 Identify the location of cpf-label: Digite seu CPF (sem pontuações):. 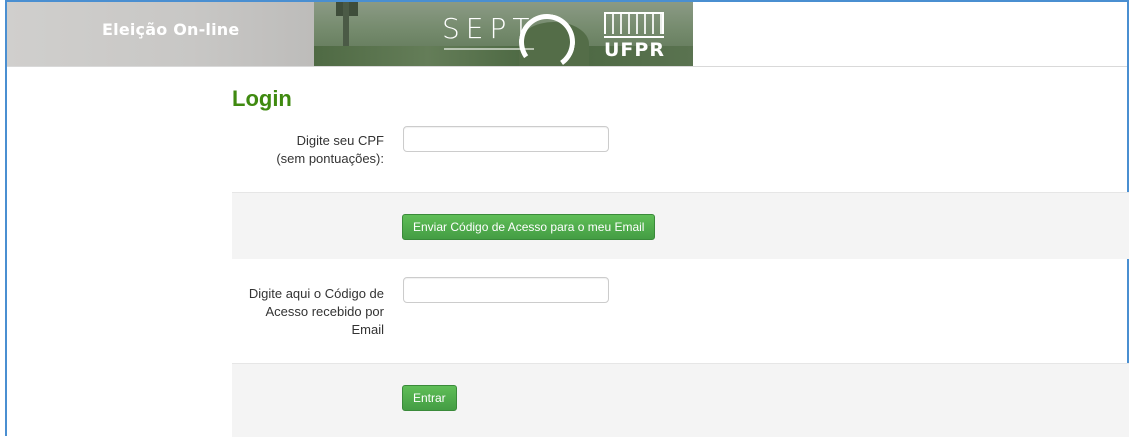
(308, 152).